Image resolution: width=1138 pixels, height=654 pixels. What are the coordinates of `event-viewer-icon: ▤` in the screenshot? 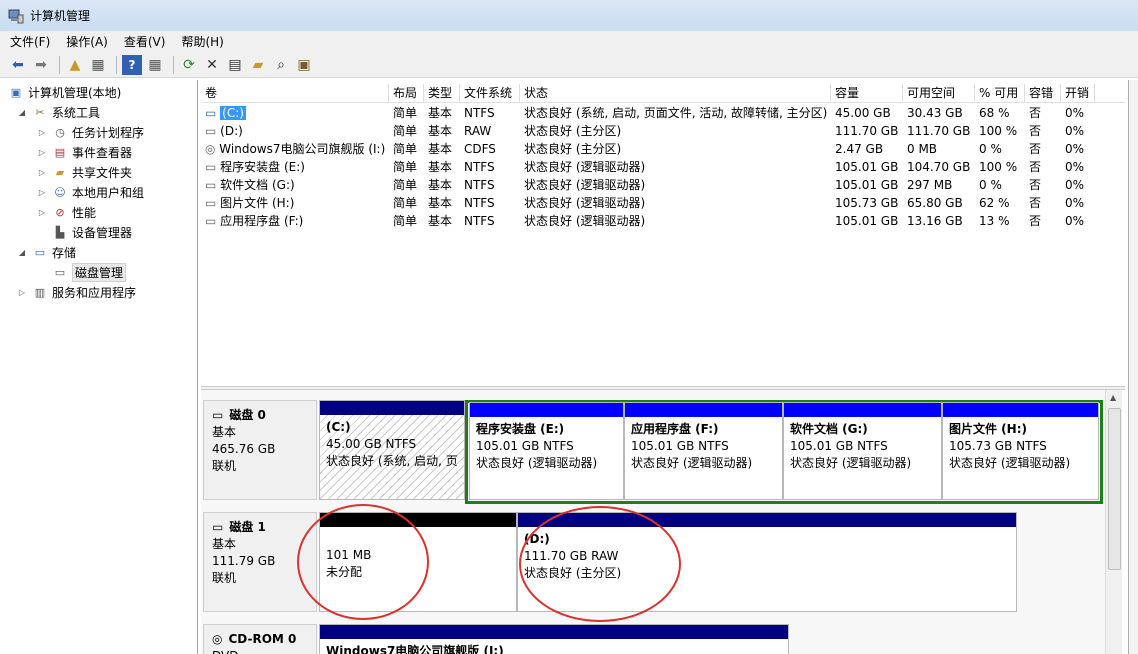 It's located at (60, 152).